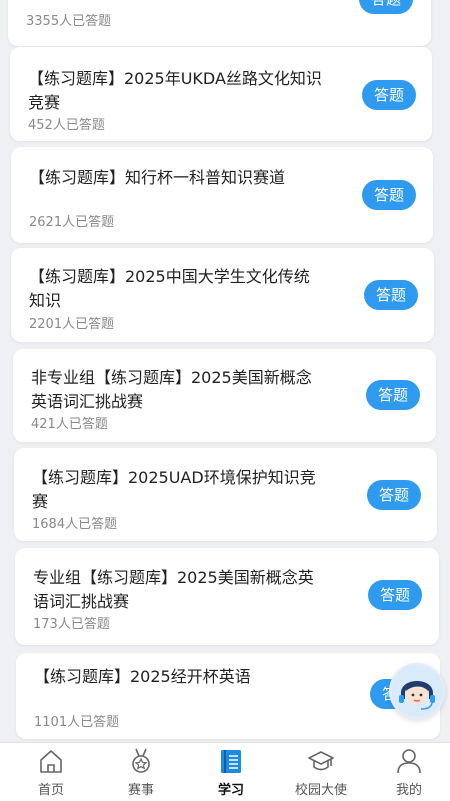 The width and height of the screenshot is (450, 801). I want to click on tab-label: 首页, so click(50, 790).